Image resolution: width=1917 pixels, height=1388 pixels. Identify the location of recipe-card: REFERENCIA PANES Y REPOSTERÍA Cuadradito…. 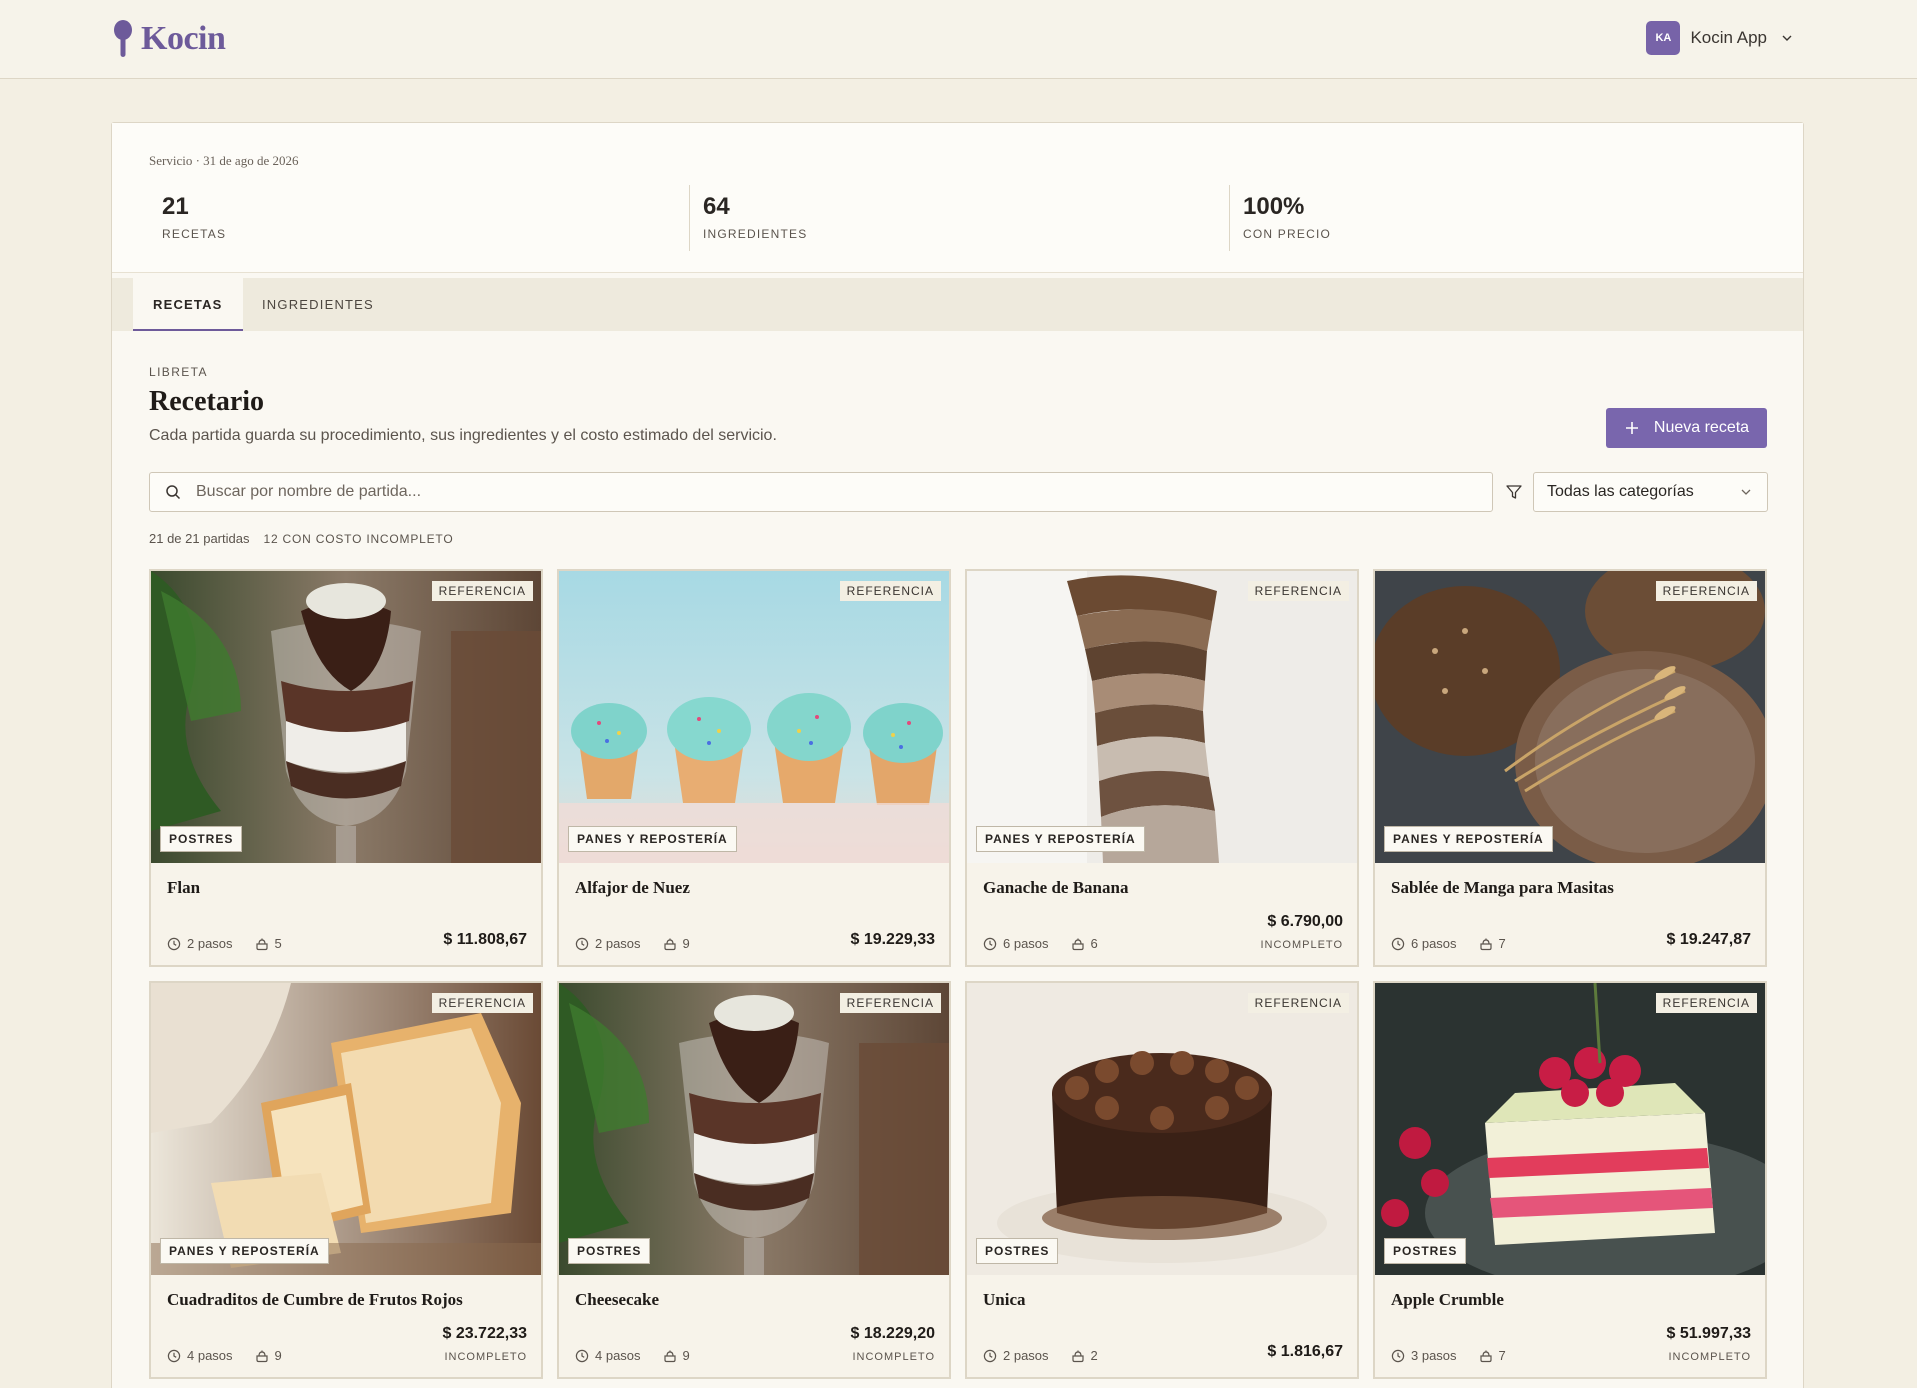
(346, 1180).